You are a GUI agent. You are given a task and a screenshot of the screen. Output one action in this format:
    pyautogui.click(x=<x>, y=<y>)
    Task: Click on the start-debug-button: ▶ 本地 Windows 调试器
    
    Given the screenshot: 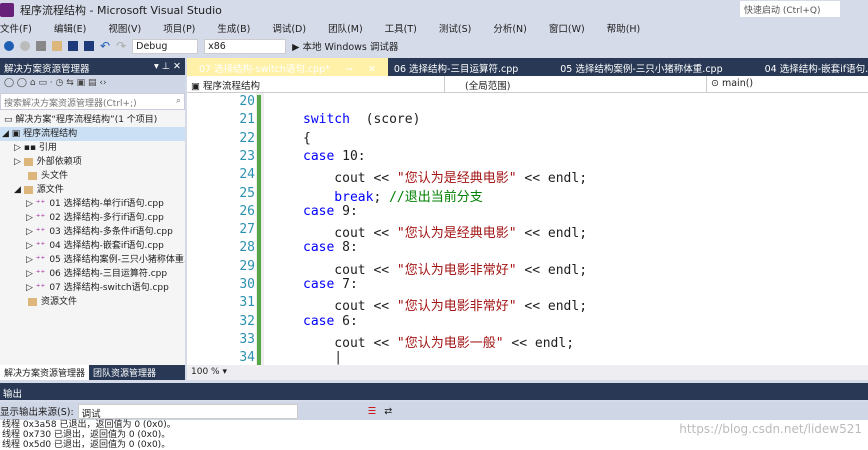 What is the action you would take?
    pyautogui.click(x=345, y=46)
    